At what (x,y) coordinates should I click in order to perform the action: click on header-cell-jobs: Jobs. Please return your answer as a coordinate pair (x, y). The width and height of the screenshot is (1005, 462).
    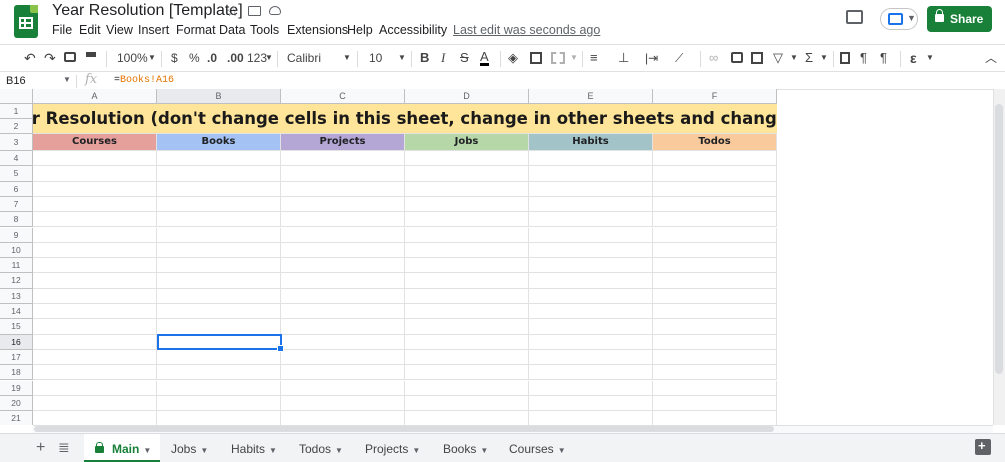
    Looking at the image, I should click on (467, 142).